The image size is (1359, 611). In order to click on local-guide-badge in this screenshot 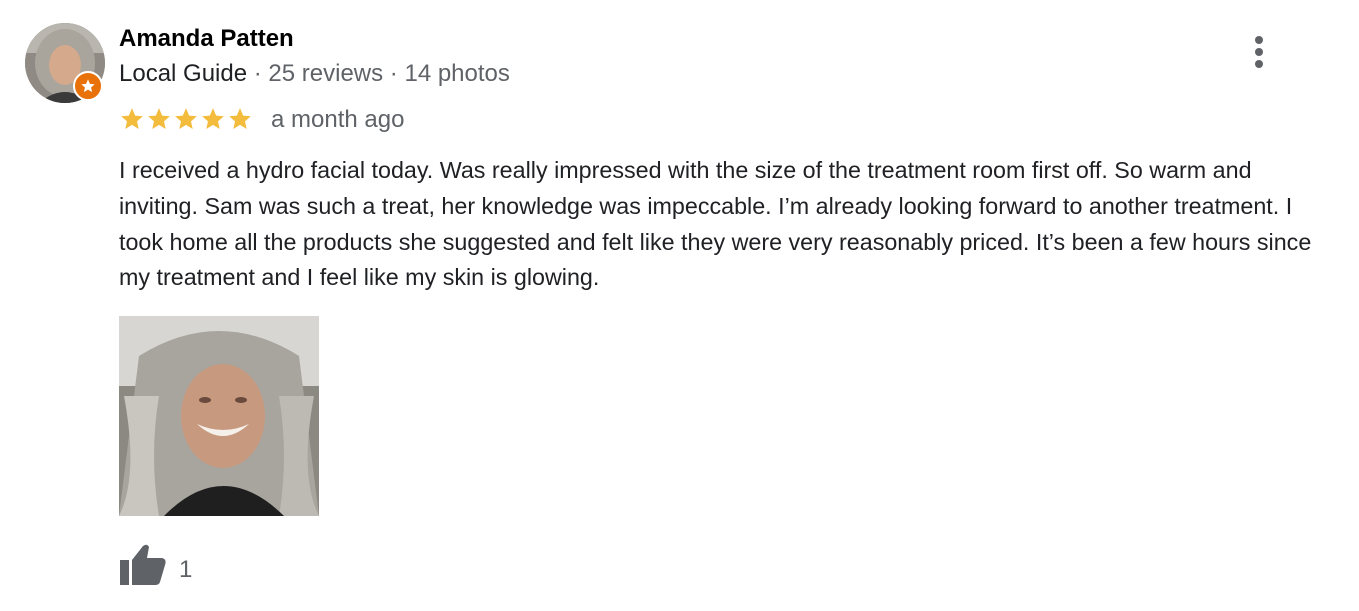, I will do `click(88, 86)`.